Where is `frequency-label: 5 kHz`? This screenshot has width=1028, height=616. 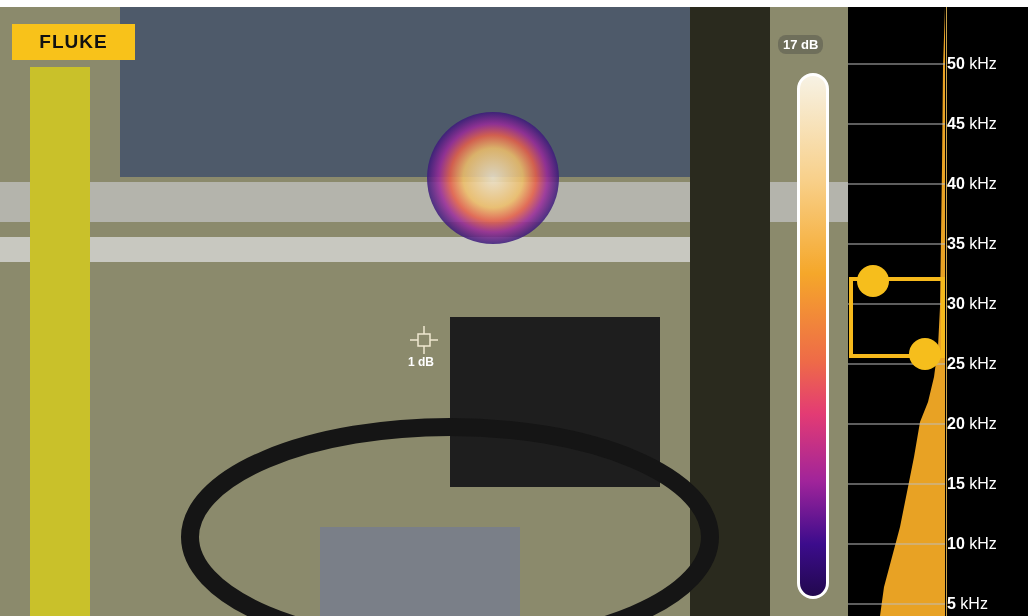 frequency-label: 5 kHz is located at coordinates (968, 604).